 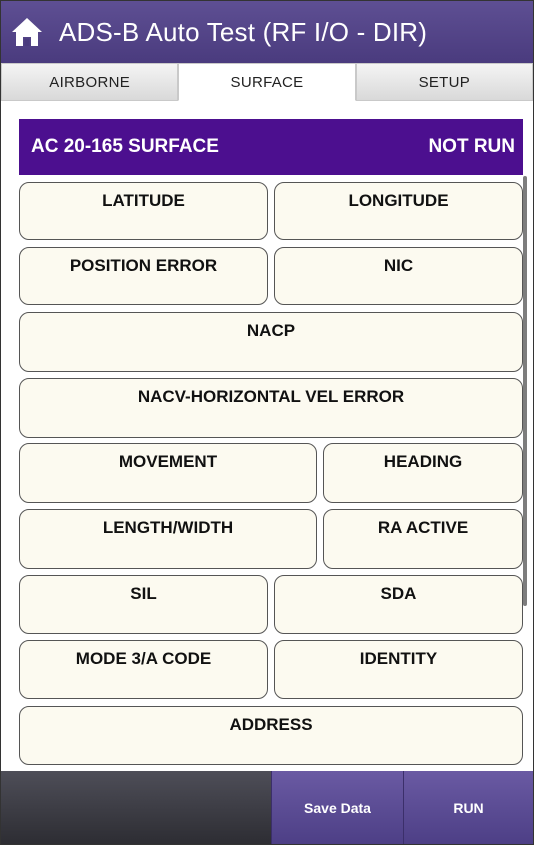 What do you see at coordinates (143, 669) in the screenshot?
I see `mode-3a-code-field: MODE 3/A CODE` at bounding box center [143, 669].